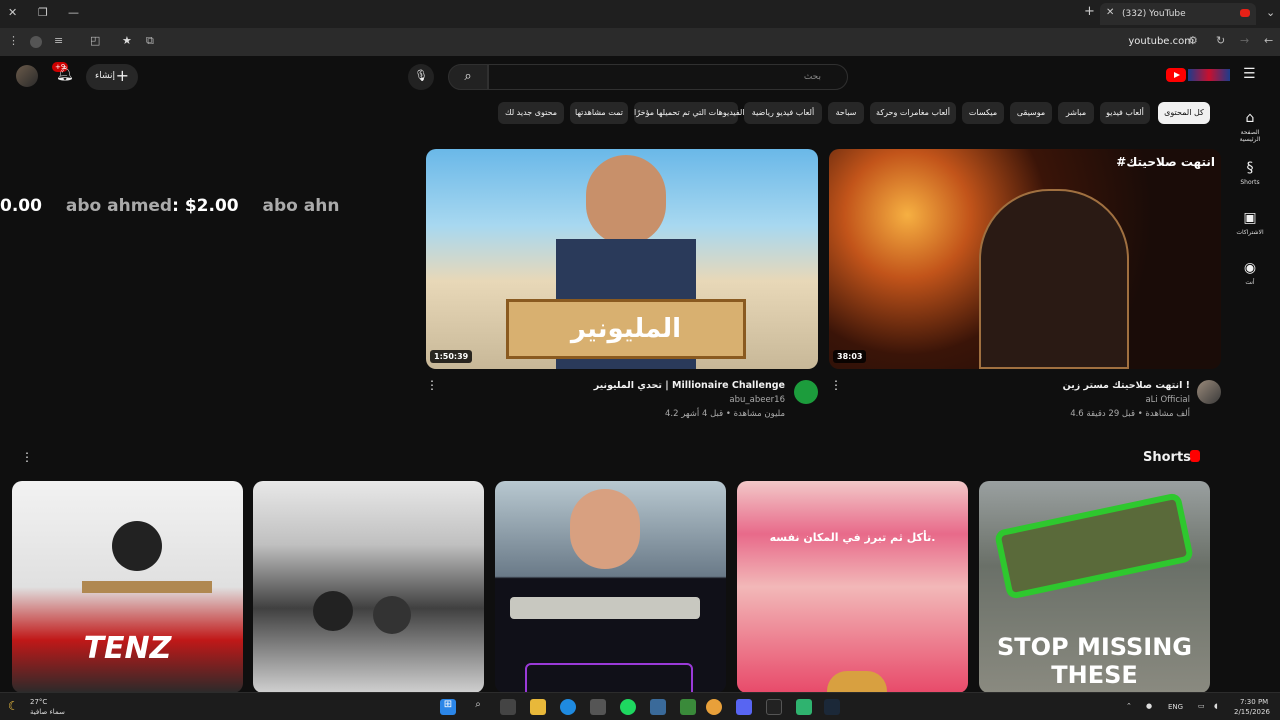  What do you see at coordinates (27, 76) in the screenshot?
I see `account-avatar` at bounding box center [27, 76].